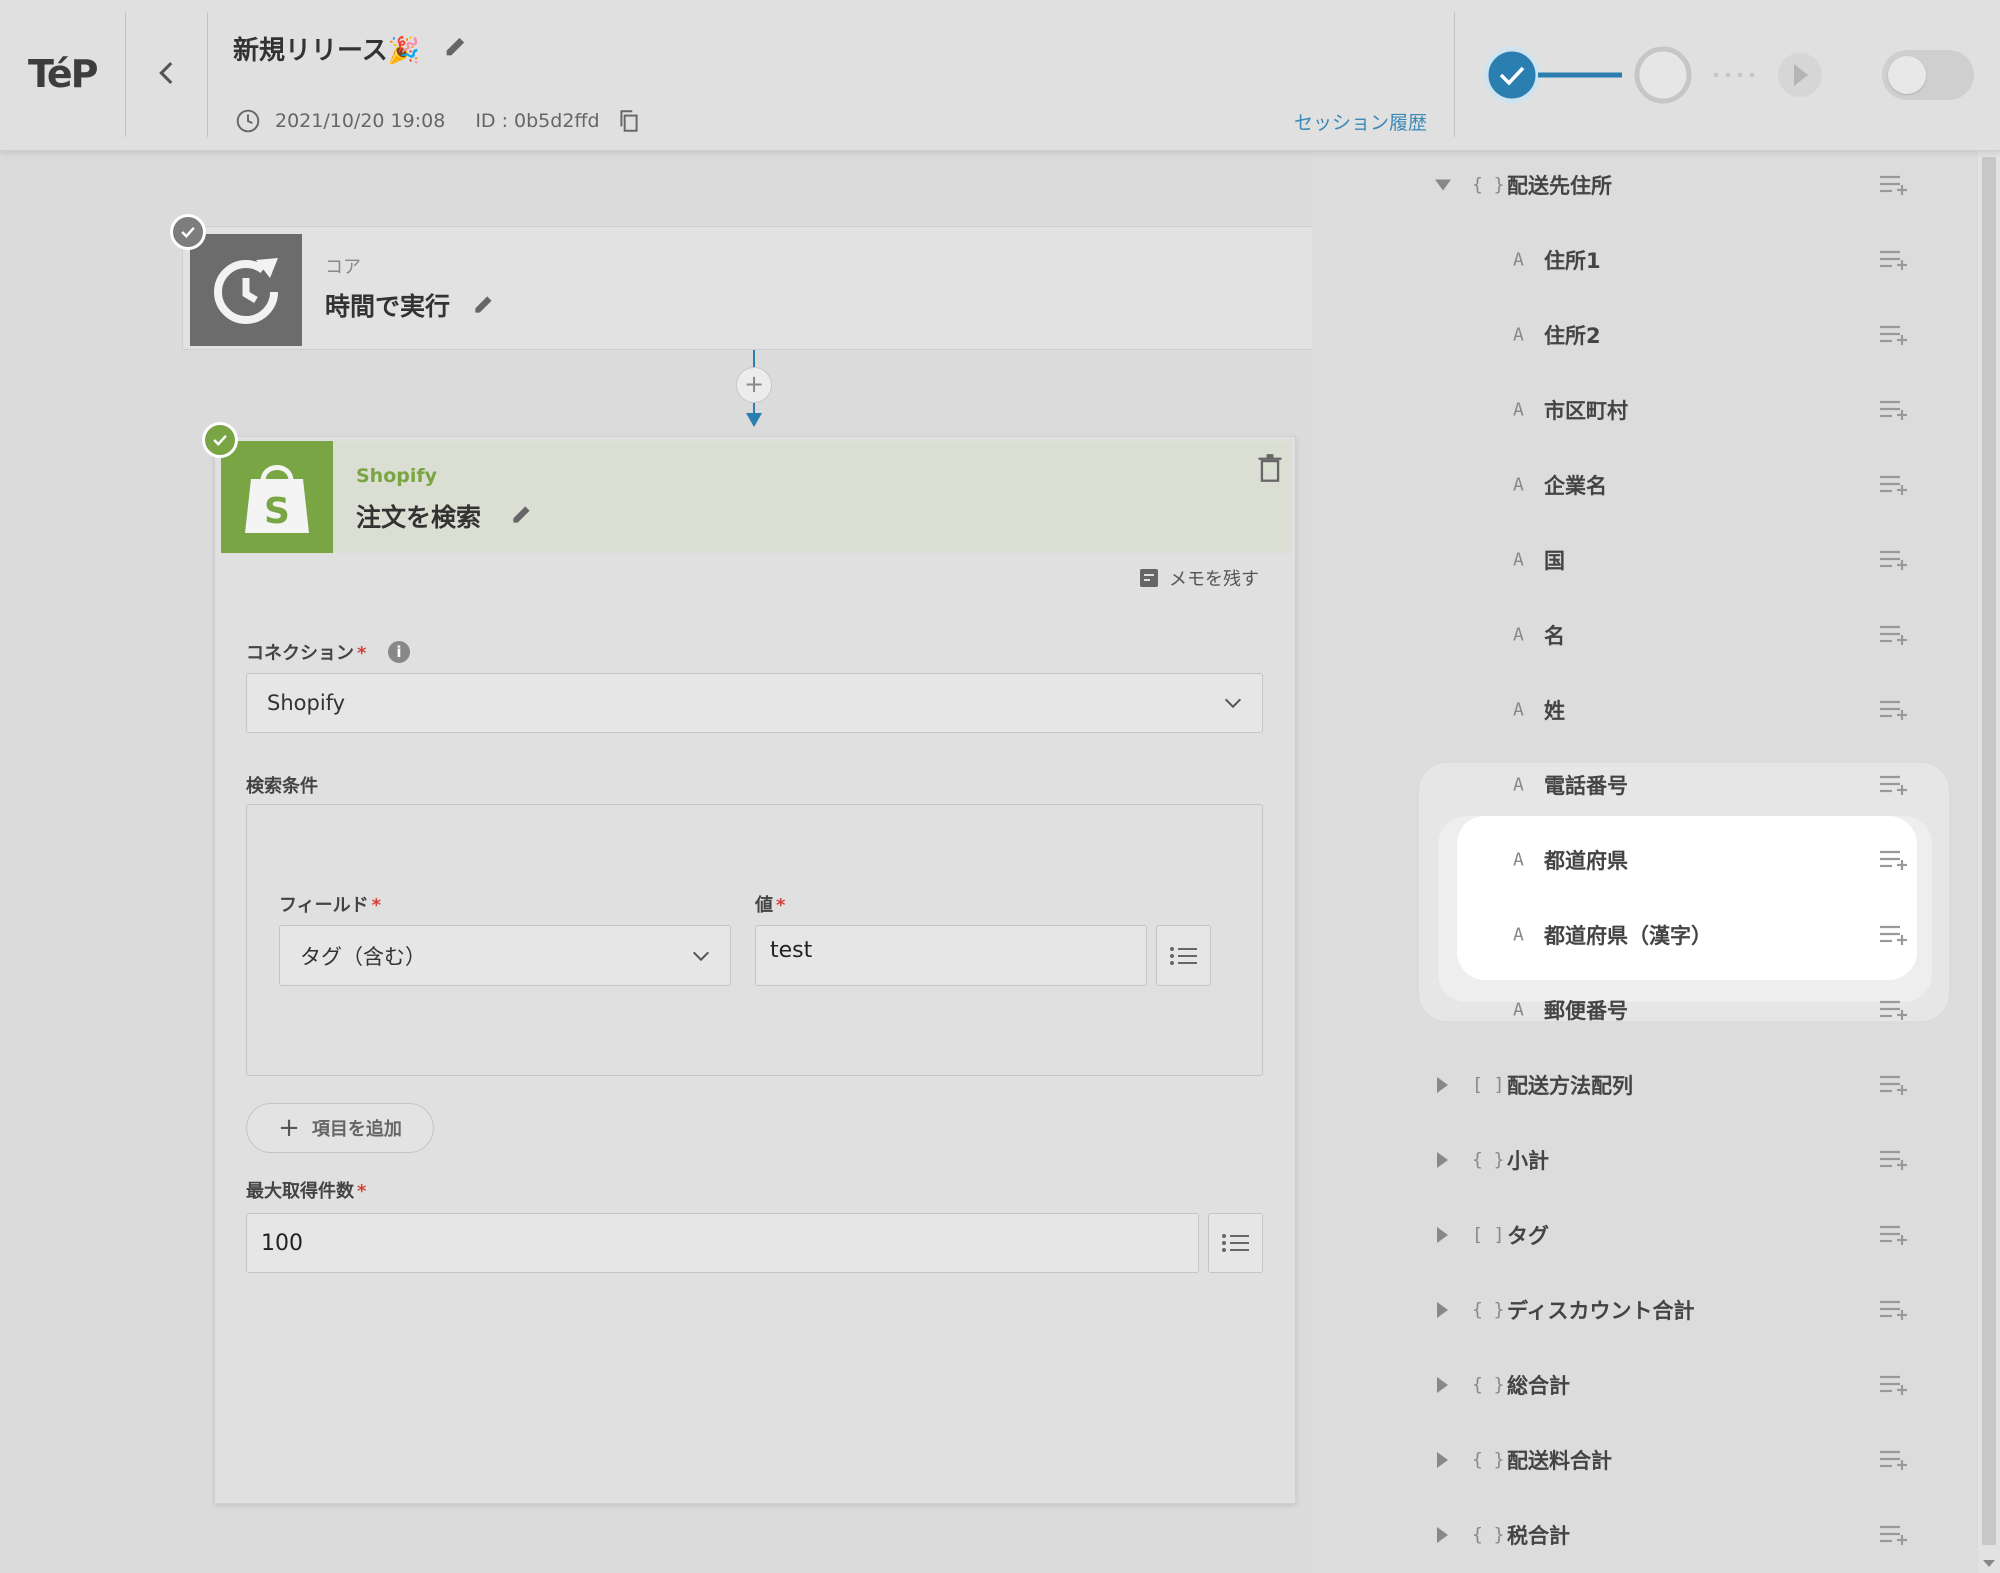 This screenshot has width=2000, height=1573. What do you see at coordinates (306, 653) in the screenshot?
I see `connection-label: コネクション *` at bounding box center [306, 653].